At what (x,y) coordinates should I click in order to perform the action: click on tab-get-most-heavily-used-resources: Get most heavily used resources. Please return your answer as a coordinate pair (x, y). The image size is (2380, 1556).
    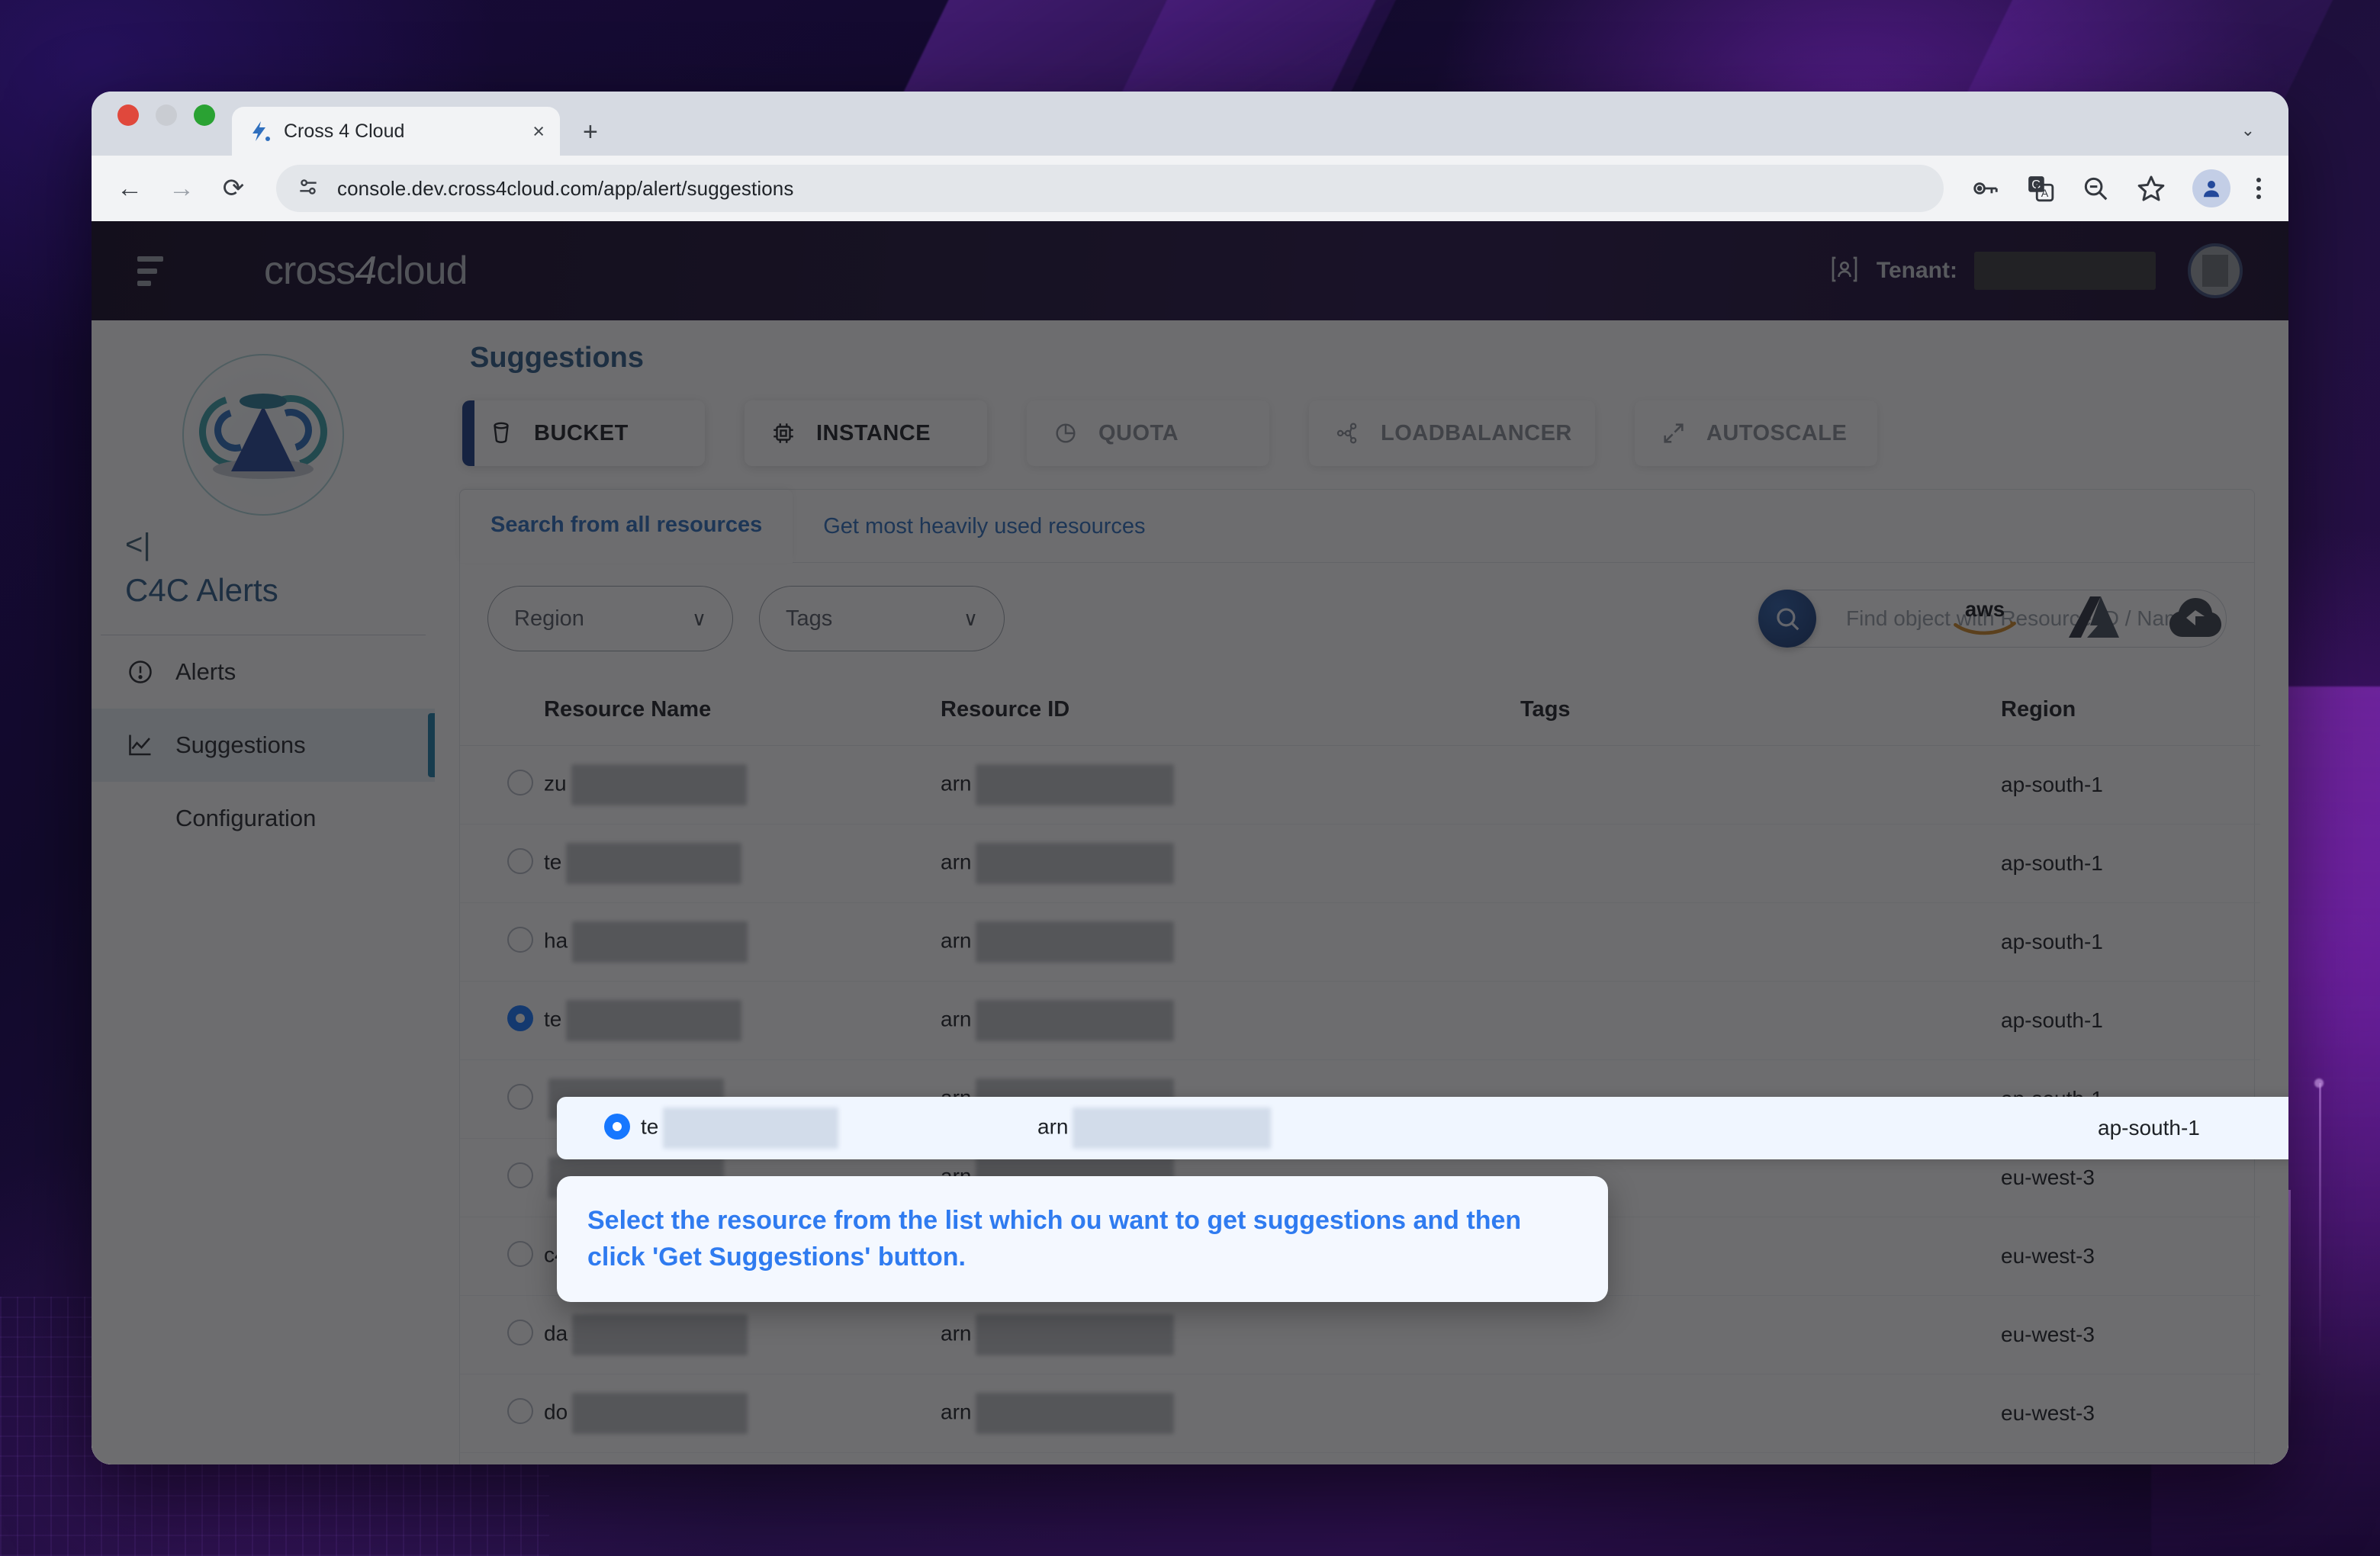
    Looking at the image, I should click on (984, 526).